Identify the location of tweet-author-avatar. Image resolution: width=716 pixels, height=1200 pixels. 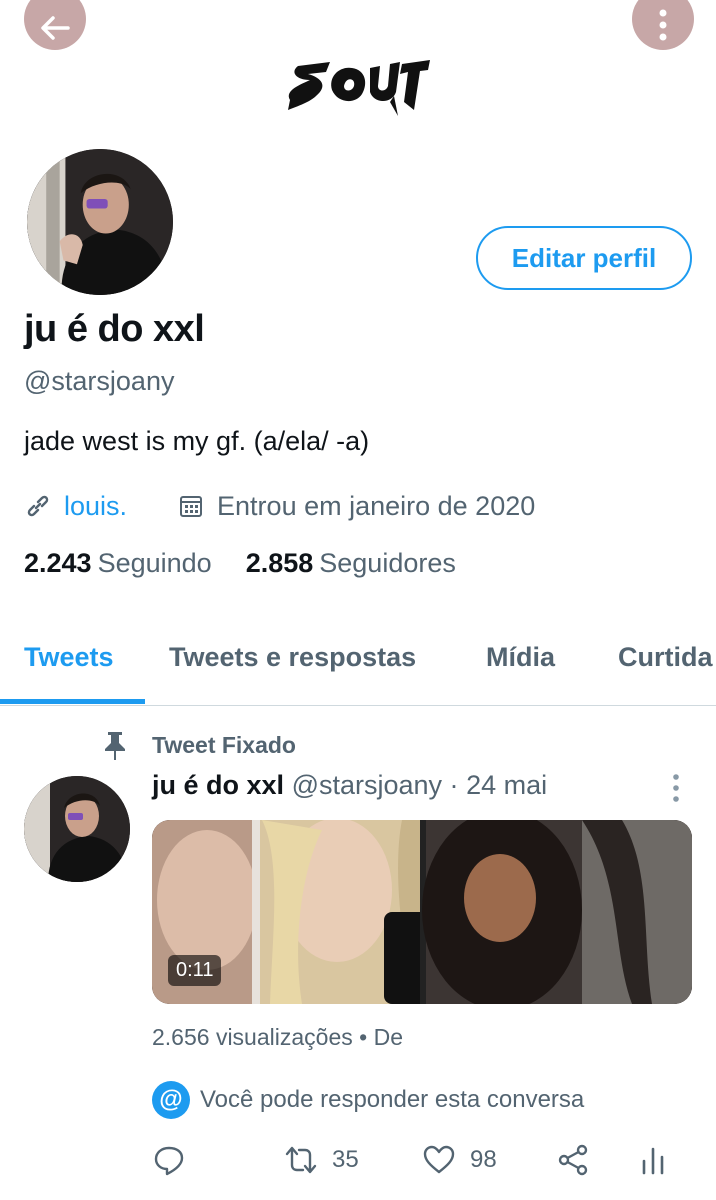
(77, 829).